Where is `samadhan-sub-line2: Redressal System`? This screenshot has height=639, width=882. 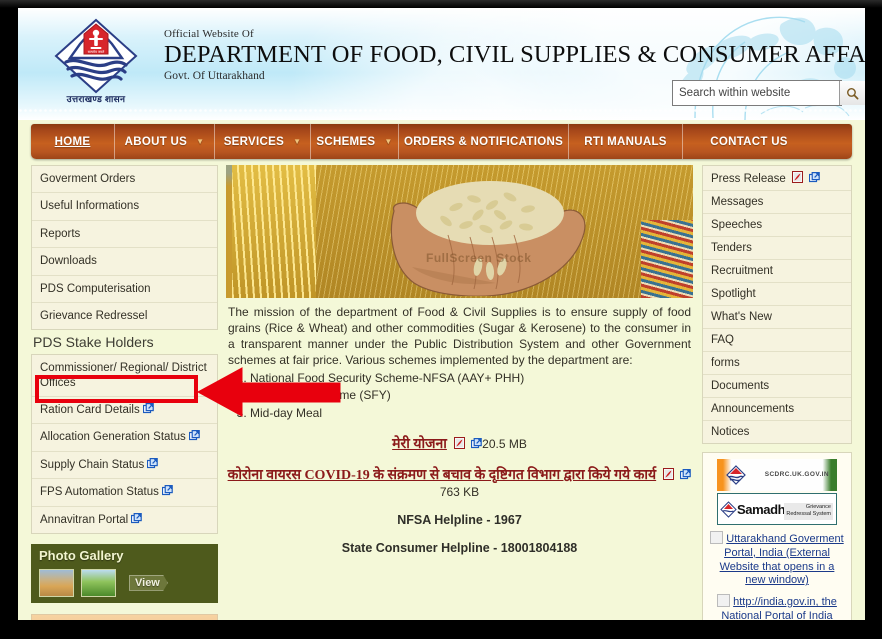
samadhan-sub-line2: Redressal System is located at coordinates (808, 514).